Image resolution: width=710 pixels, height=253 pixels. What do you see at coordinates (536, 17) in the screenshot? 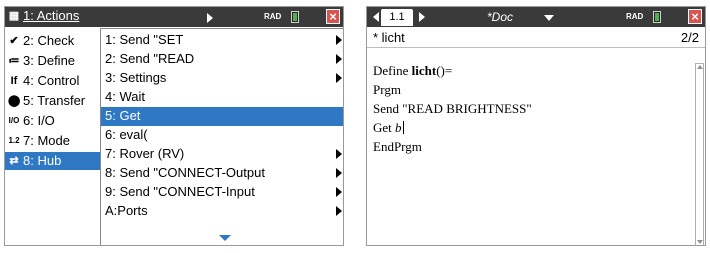
I see `status-bar: 1.1 *Doc RAD ×` at bounding box center [536, 17].